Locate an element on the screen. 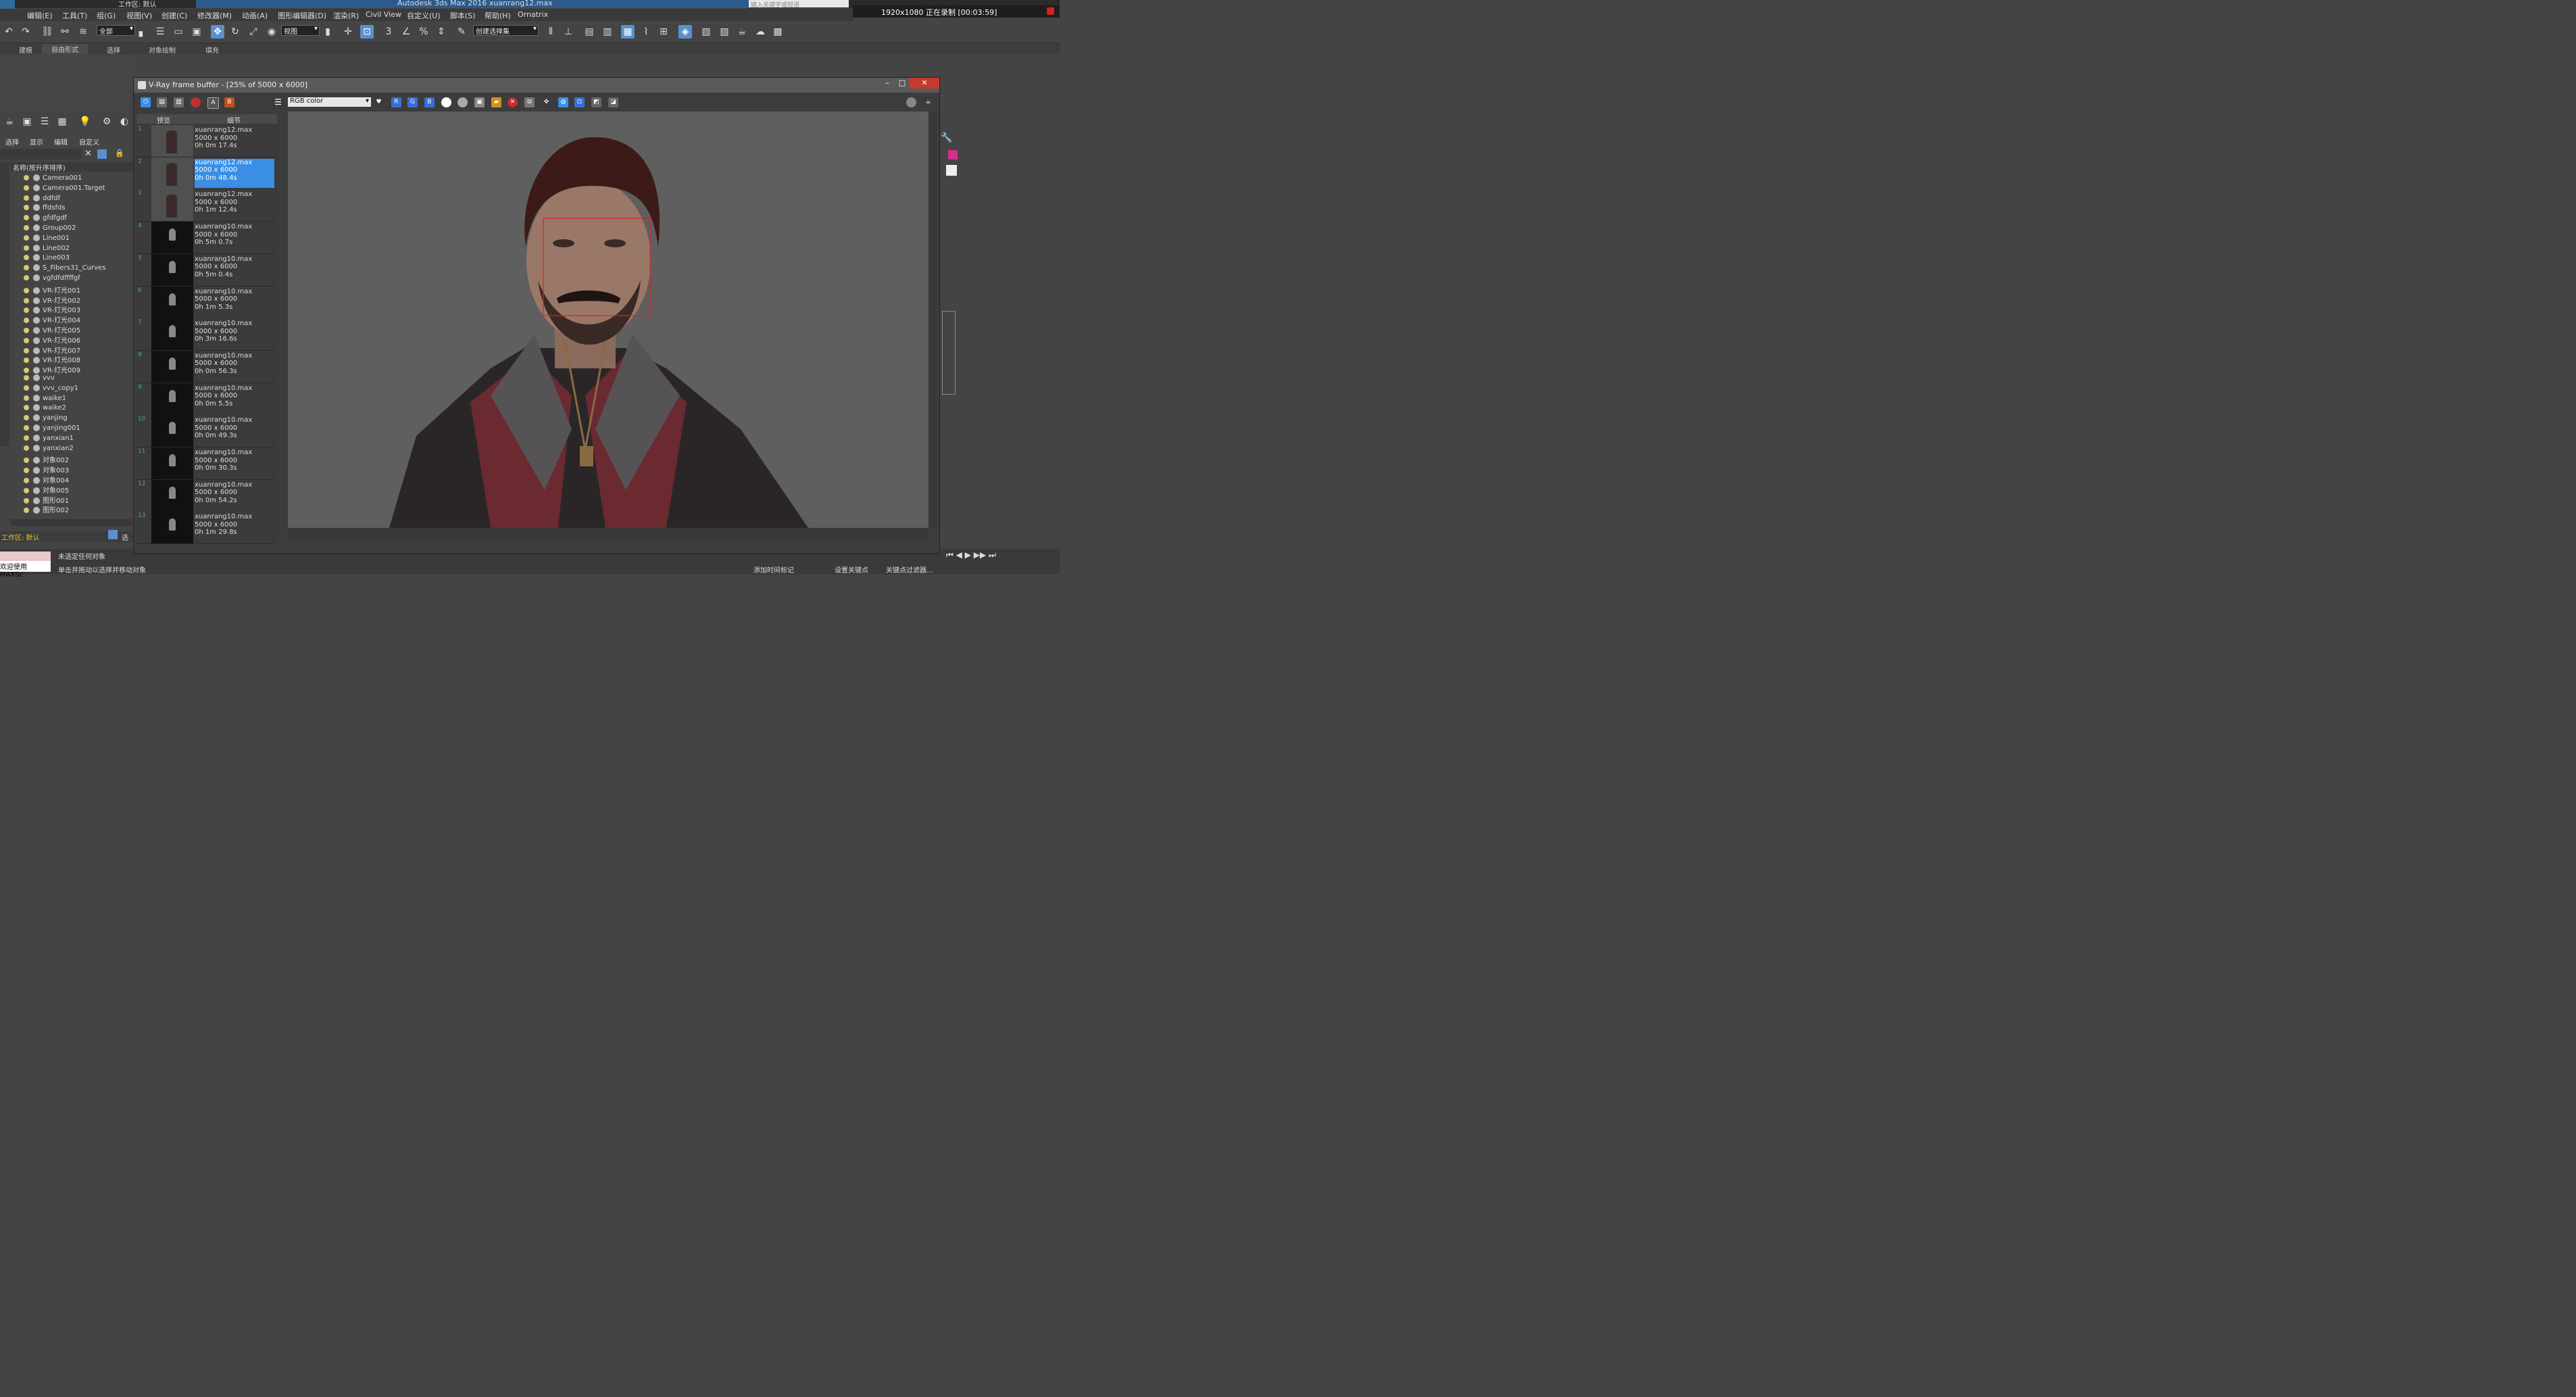 The width and height of the screenshot is (2576, 1397). history-col-details: 细节 is located at coordinates (234, 120).